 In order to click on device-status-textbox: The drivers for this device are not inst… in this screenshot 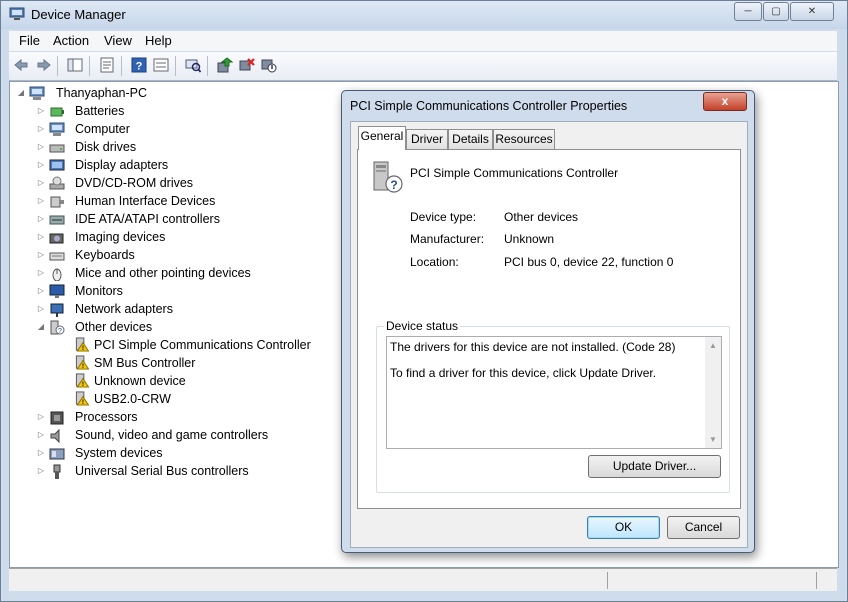, I will do `click(554, 392)`.